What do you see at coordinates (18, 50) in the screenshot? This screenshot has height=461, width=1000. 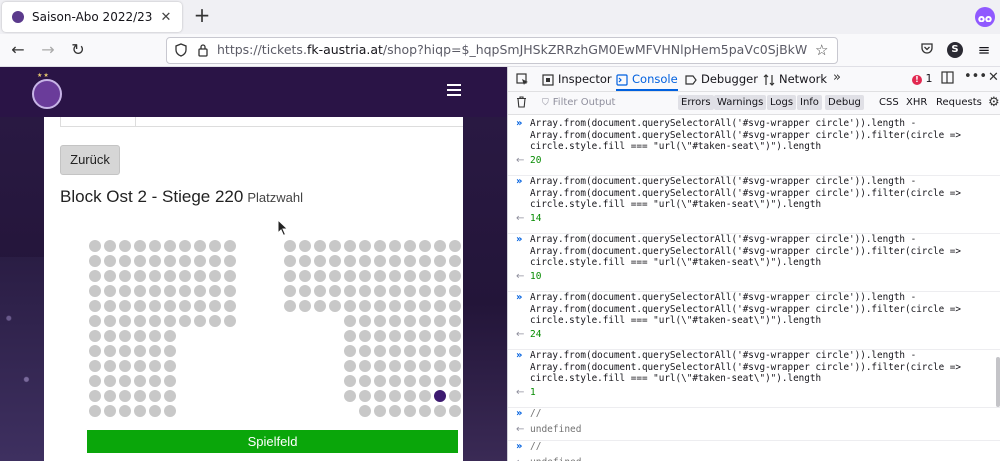 I see `back-arrow-icon: ←` at bounding box center [18, 50].